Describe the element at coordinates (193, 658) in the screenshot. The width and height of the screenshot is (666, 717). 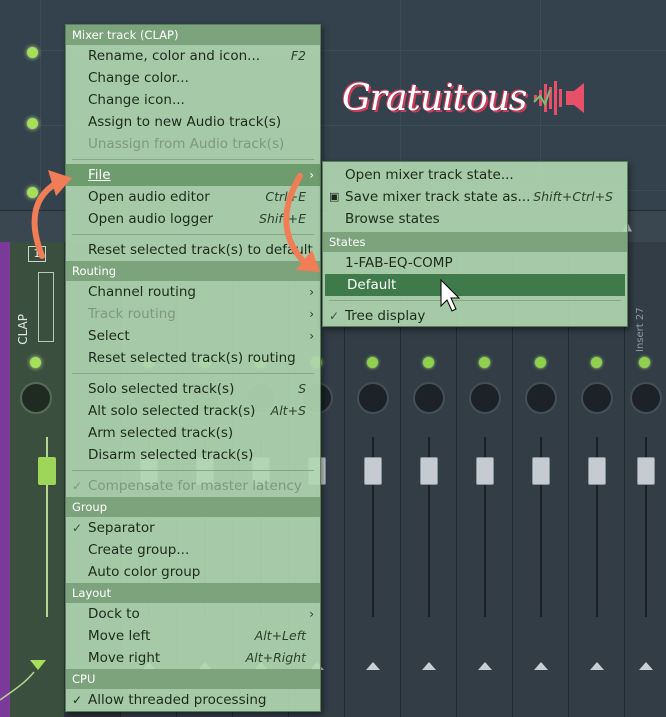
I see `menu-item-move-right: Move right Alt+Right` at that location.